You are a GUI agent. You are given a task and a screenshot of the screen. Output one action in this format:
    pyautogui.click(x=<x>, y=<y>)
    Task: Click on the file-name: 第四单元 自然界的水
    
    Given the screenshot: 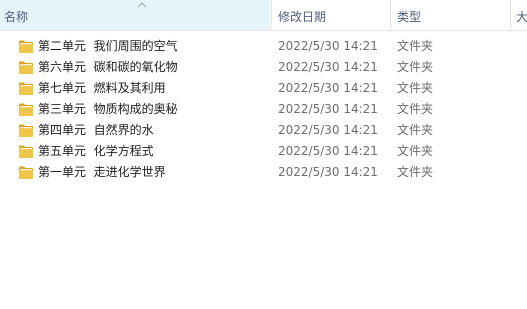 What is the action you would take?
    pyautogui.click(x=96, y=130)
    